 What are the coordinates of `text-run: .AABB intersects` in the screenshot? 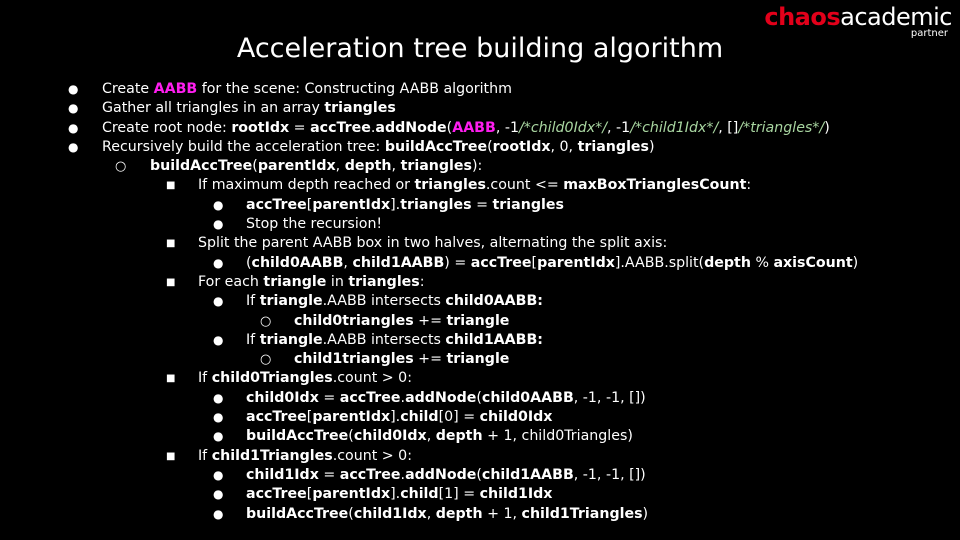 It's located at (384, 339).